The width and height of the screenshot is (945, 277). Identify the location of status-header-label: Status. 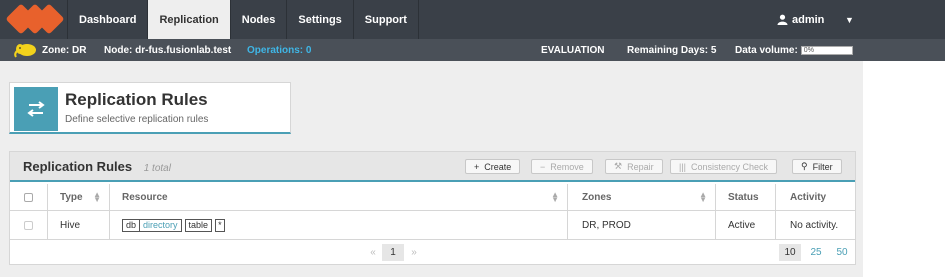
(743, 197).